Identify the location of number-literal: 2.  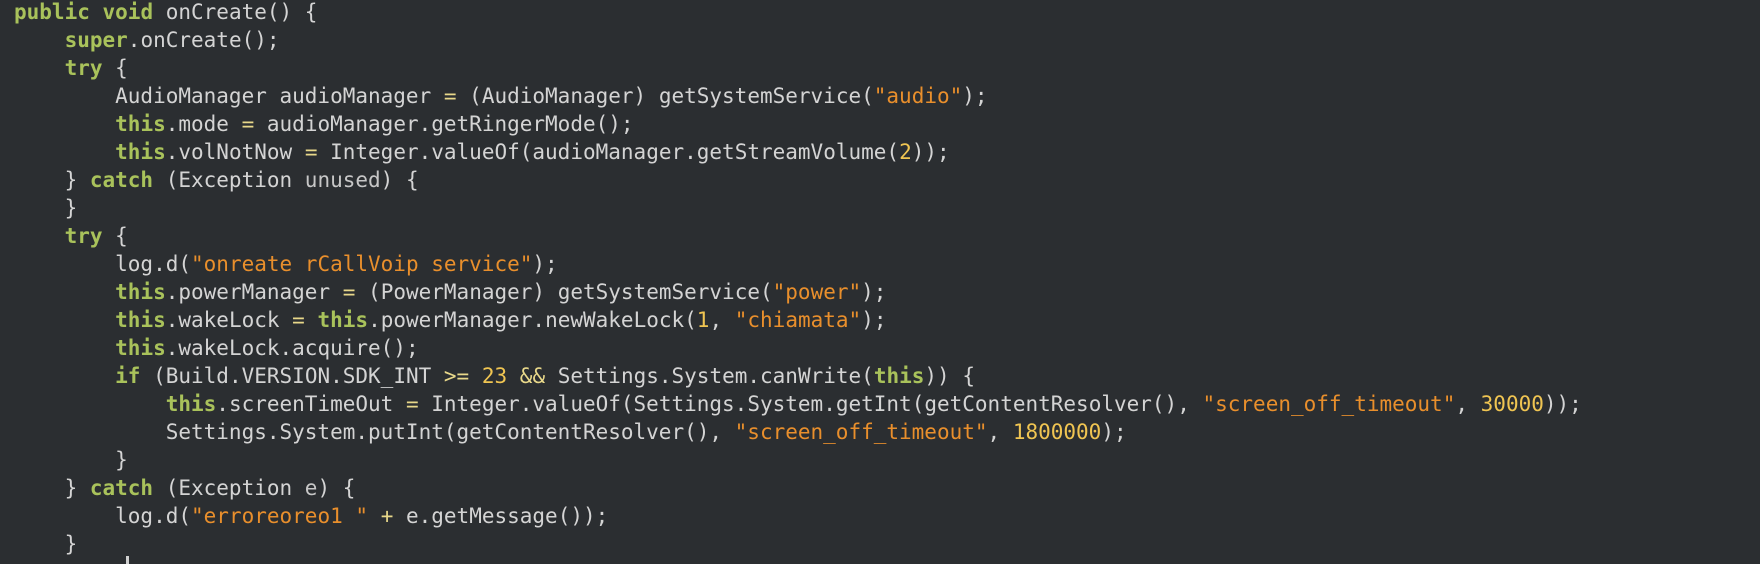
(905, 152).